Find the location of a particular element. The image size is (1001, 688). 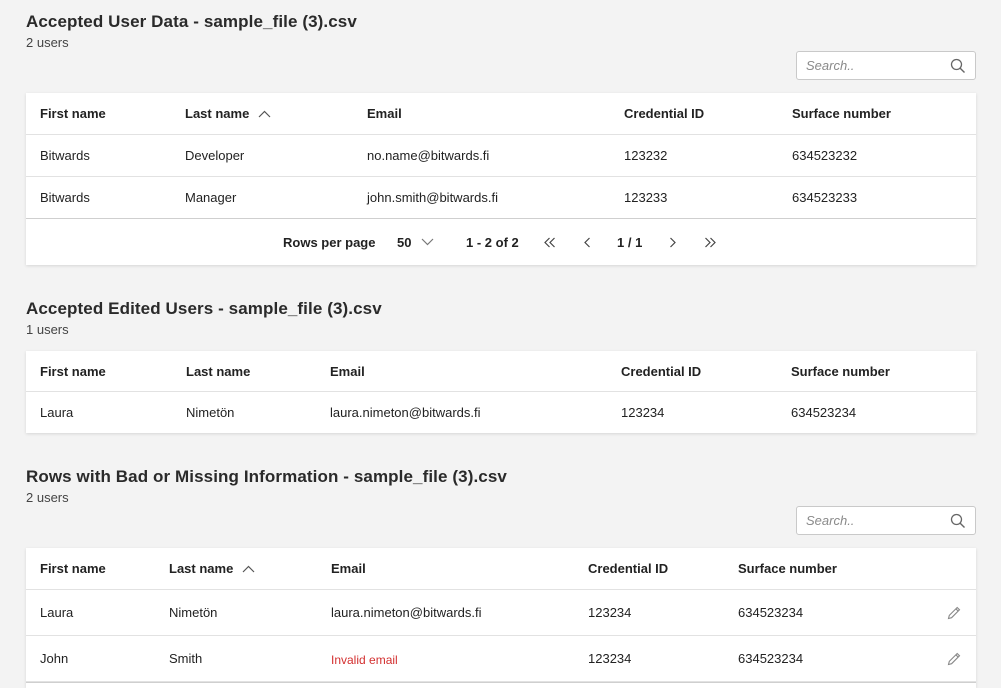

chevron-right-icon is located at coordinates (673, 242).